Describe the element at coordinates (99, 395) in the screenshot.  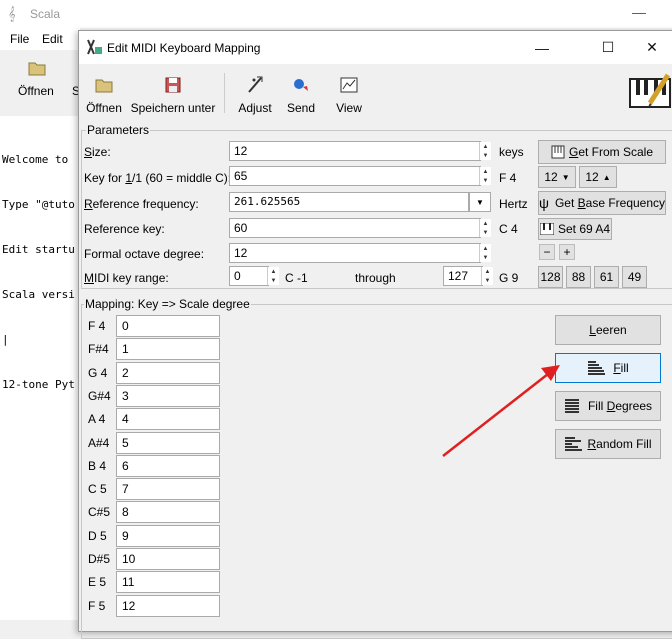
I see `mapping-key-label: G#4` at that location.